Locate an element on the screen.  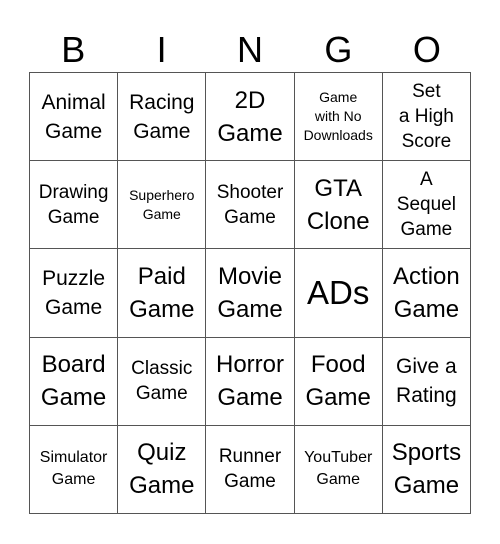
bingo-cell-n-2: Shooter Game is located at coordinates (250, 205).